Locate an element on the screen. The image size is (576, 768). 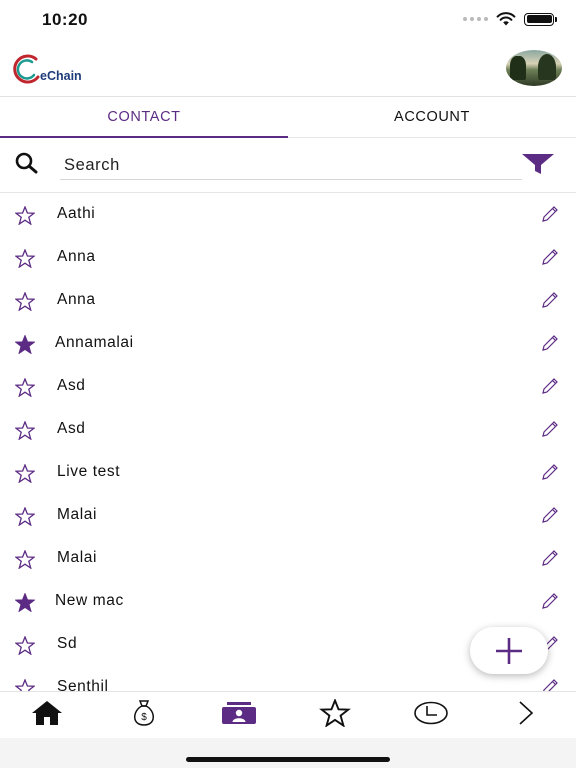
contacts-icon is located at coordinates (239, 713).